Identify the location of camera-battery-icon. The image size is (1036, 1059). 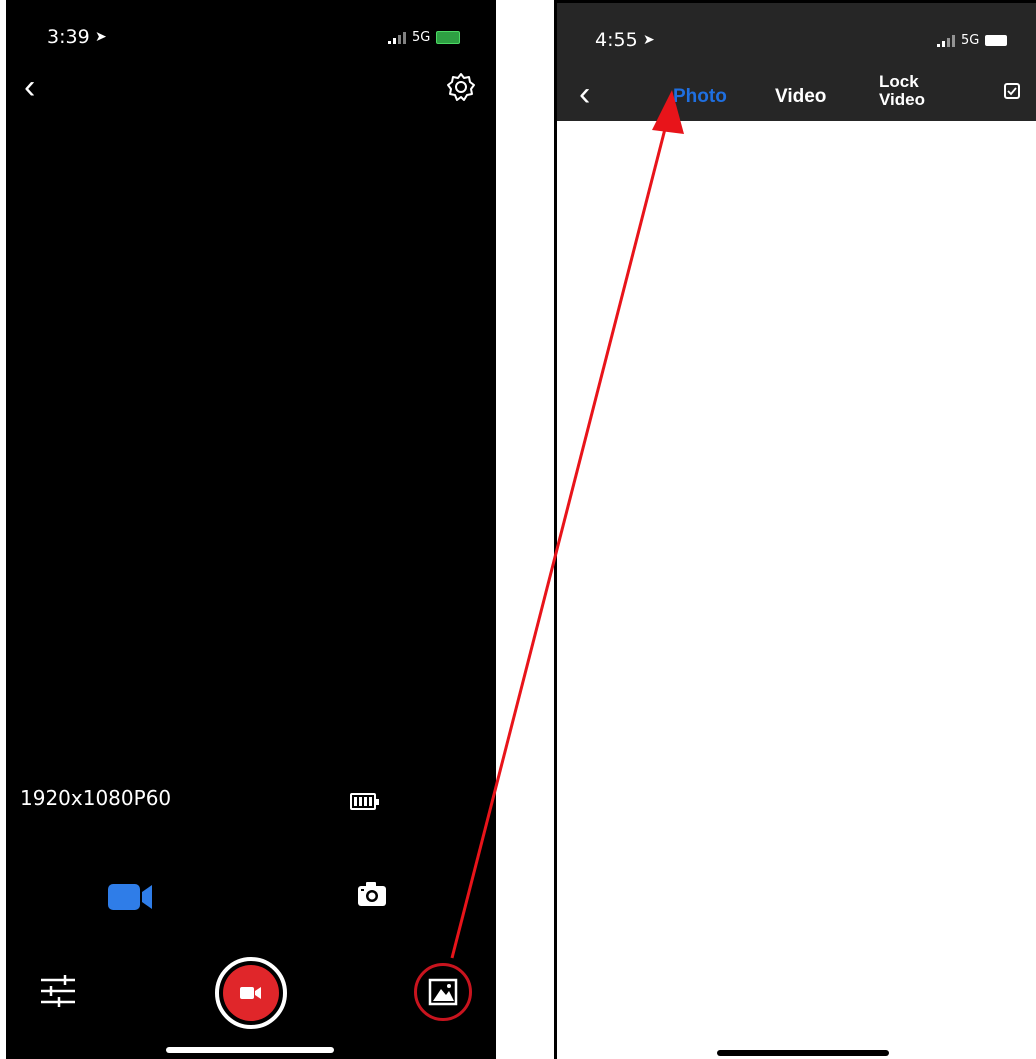
(364, 801).